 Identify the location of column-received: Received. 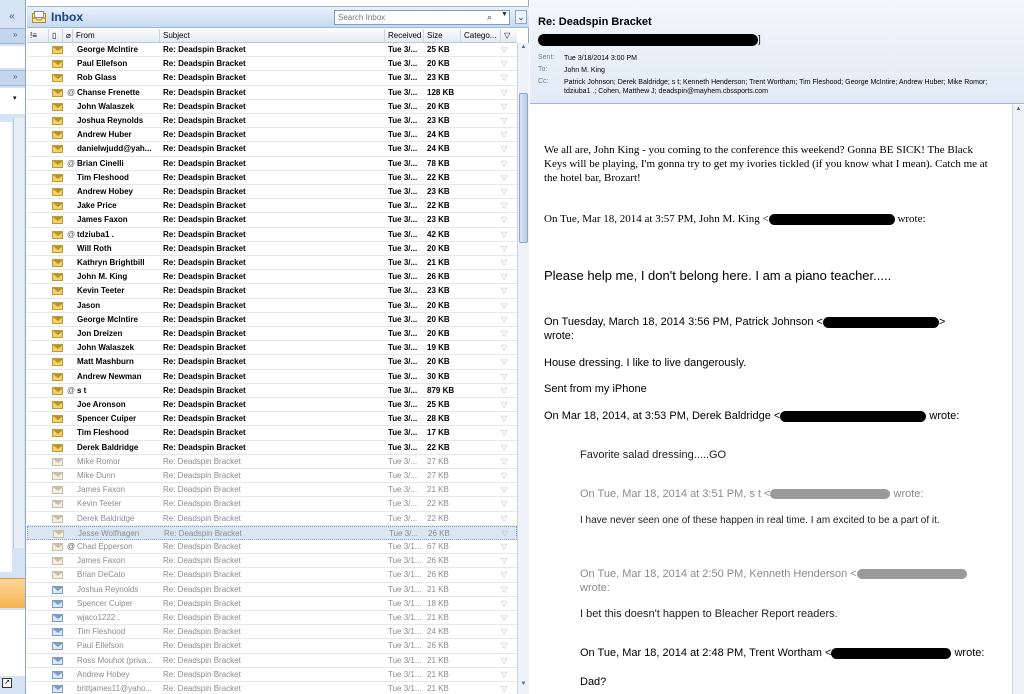
(404, 36).